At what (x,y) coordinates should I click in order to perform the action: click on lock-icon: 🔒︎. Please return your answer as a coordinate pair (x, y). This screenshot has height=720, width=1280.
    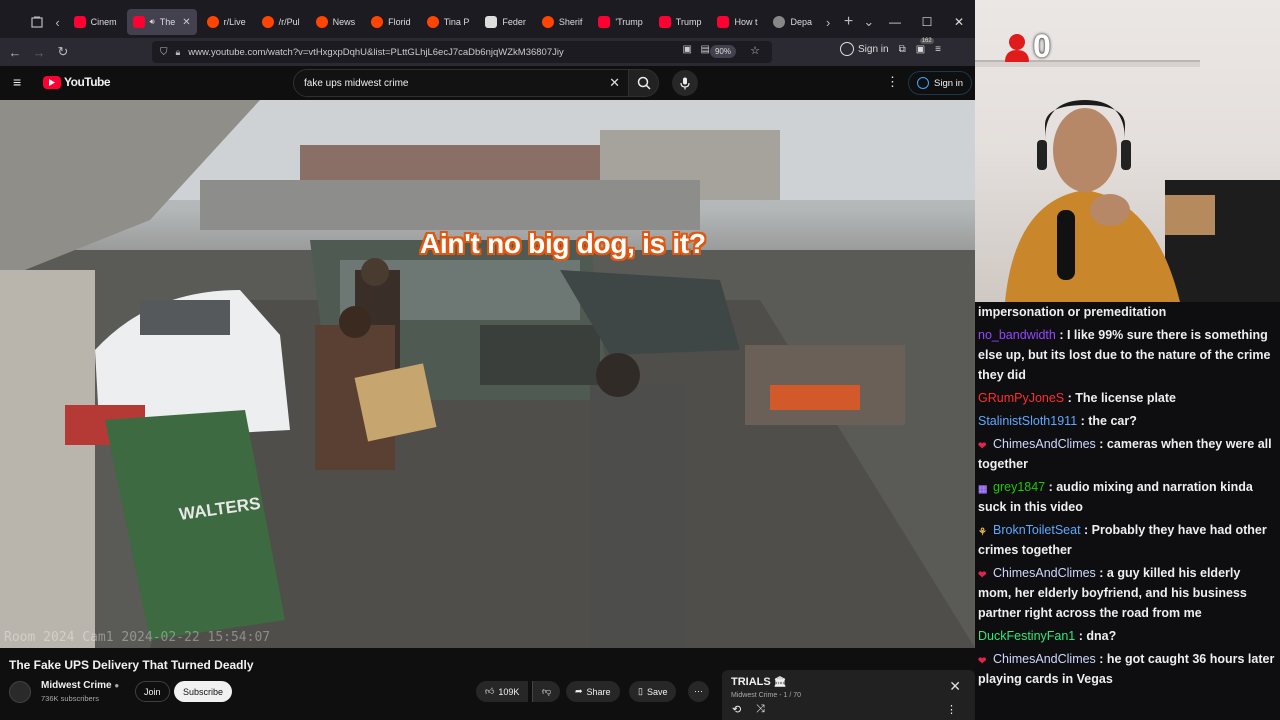
    Looking at the image, I should click on (178, 52).